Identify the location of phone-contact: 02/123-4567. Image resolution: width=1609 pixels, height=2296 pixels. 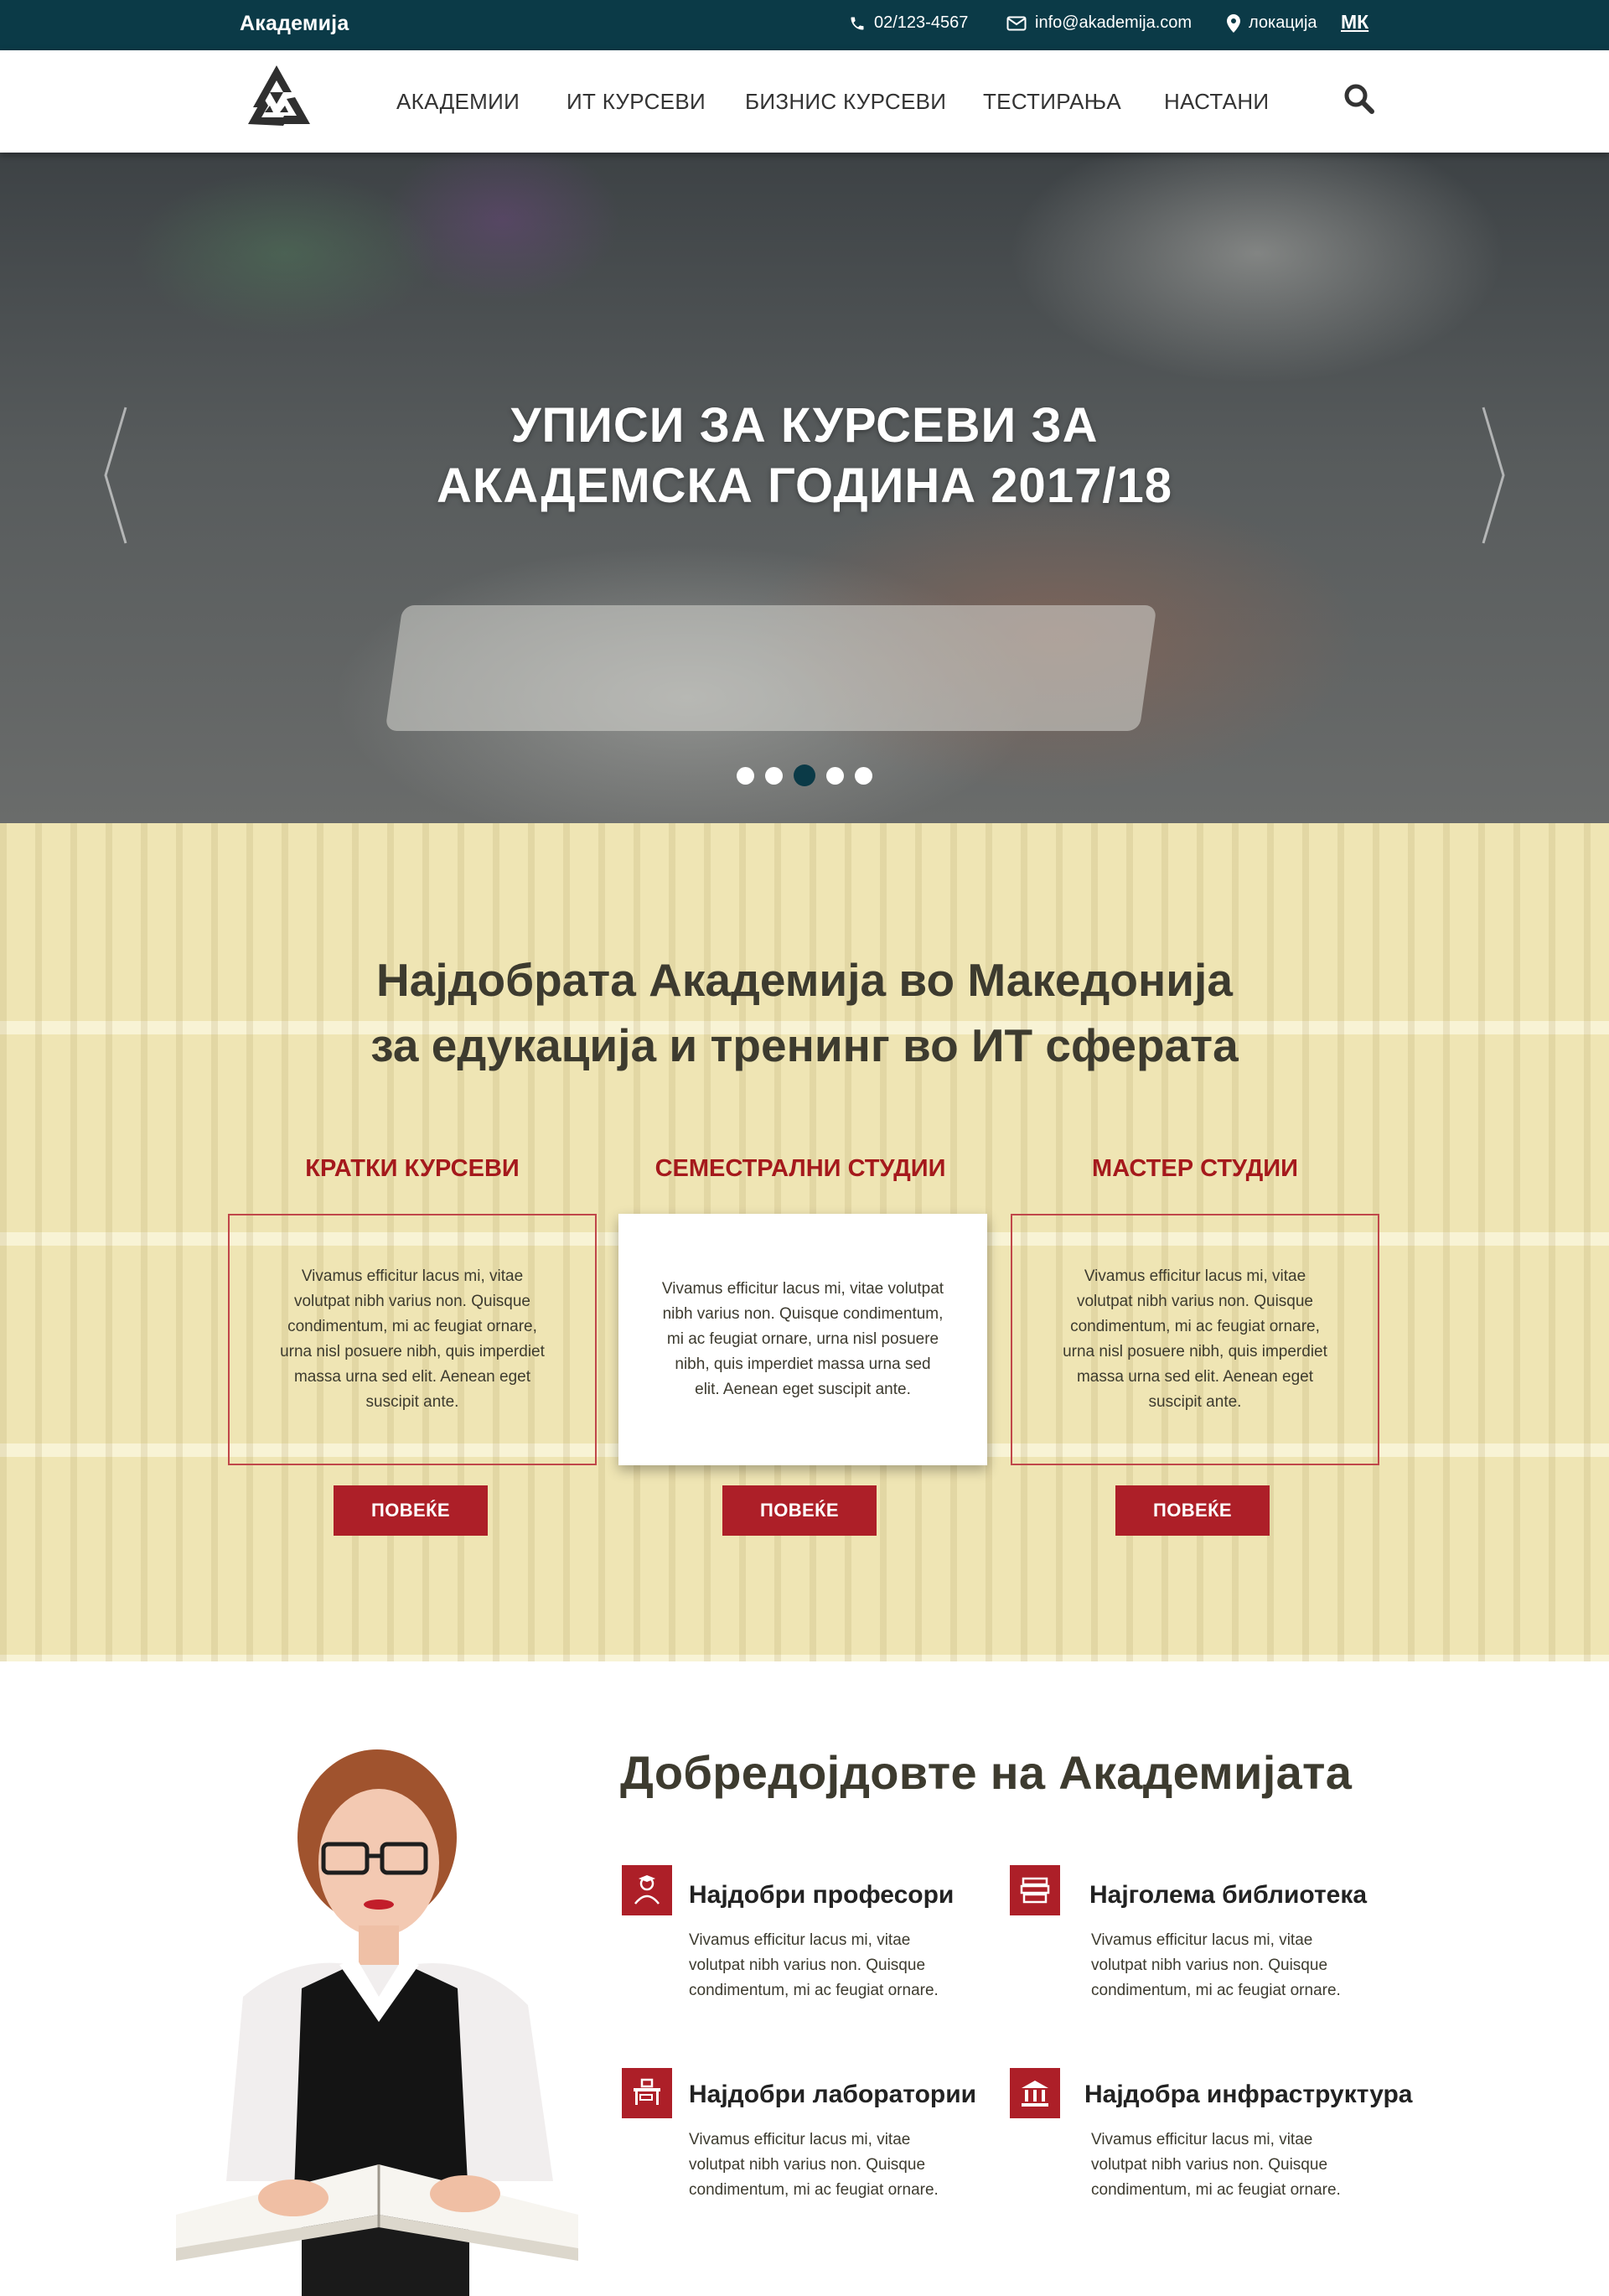
(909, 23).